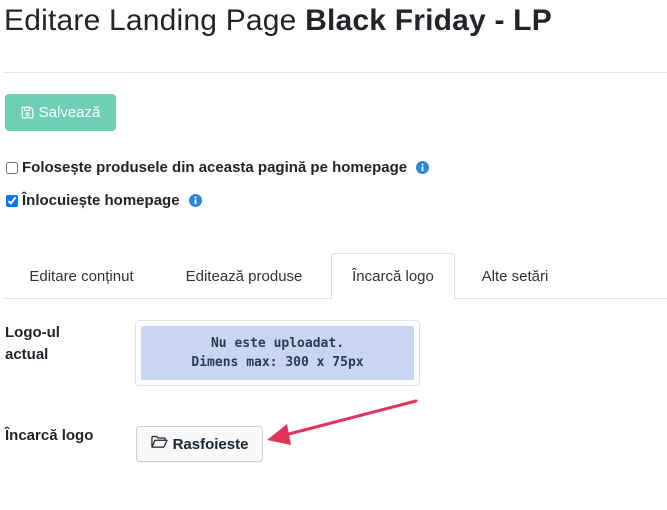  I want to click on replace-homepage-option: Înlocuiește homepage, so click(104, 200).